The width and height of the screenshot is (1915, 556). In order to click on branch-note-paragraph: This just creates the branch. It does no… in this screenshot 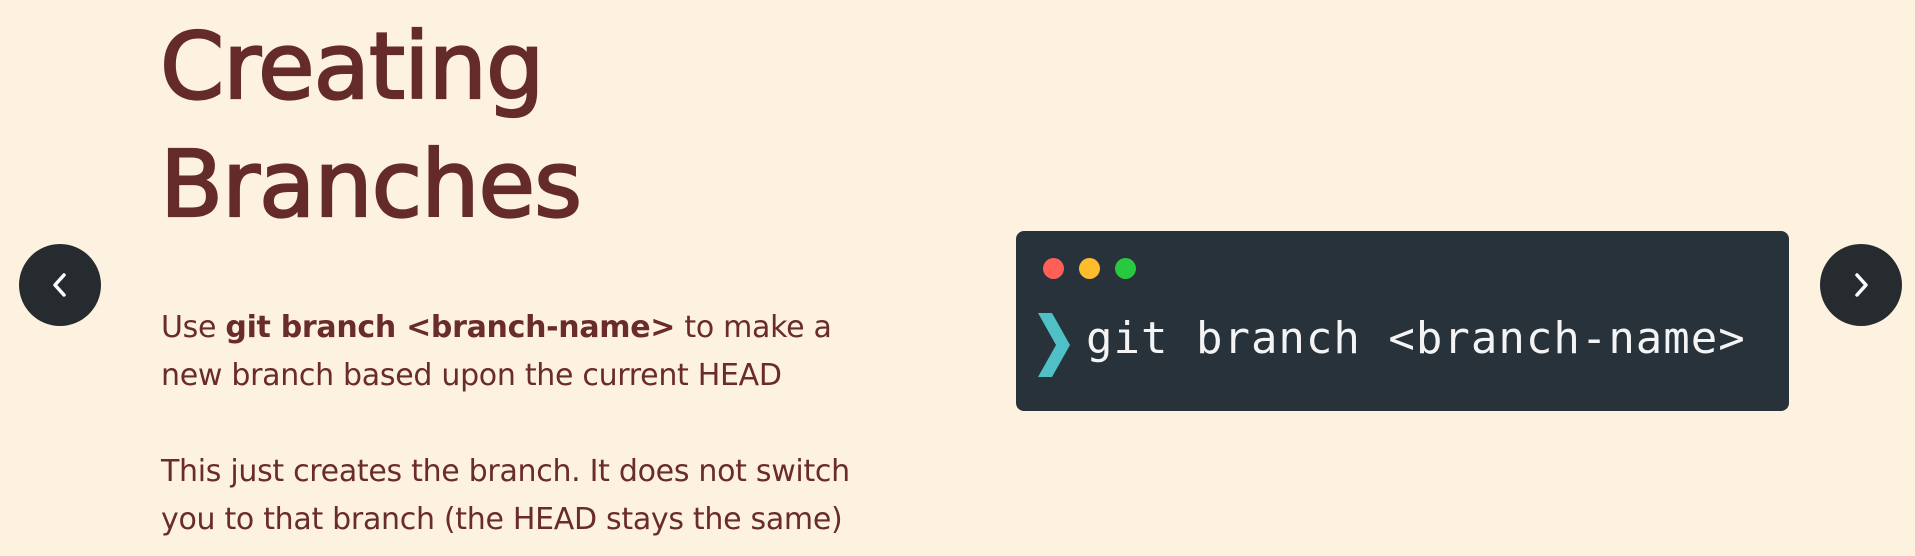, I will do `click(505, 496)`.